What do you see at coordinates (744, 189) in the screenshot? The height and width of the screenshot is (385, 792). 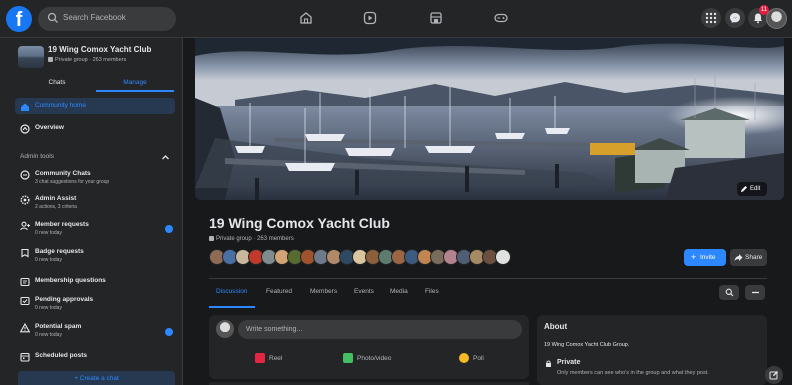 I see `pencil-icon` at bounding box center [744, 189].